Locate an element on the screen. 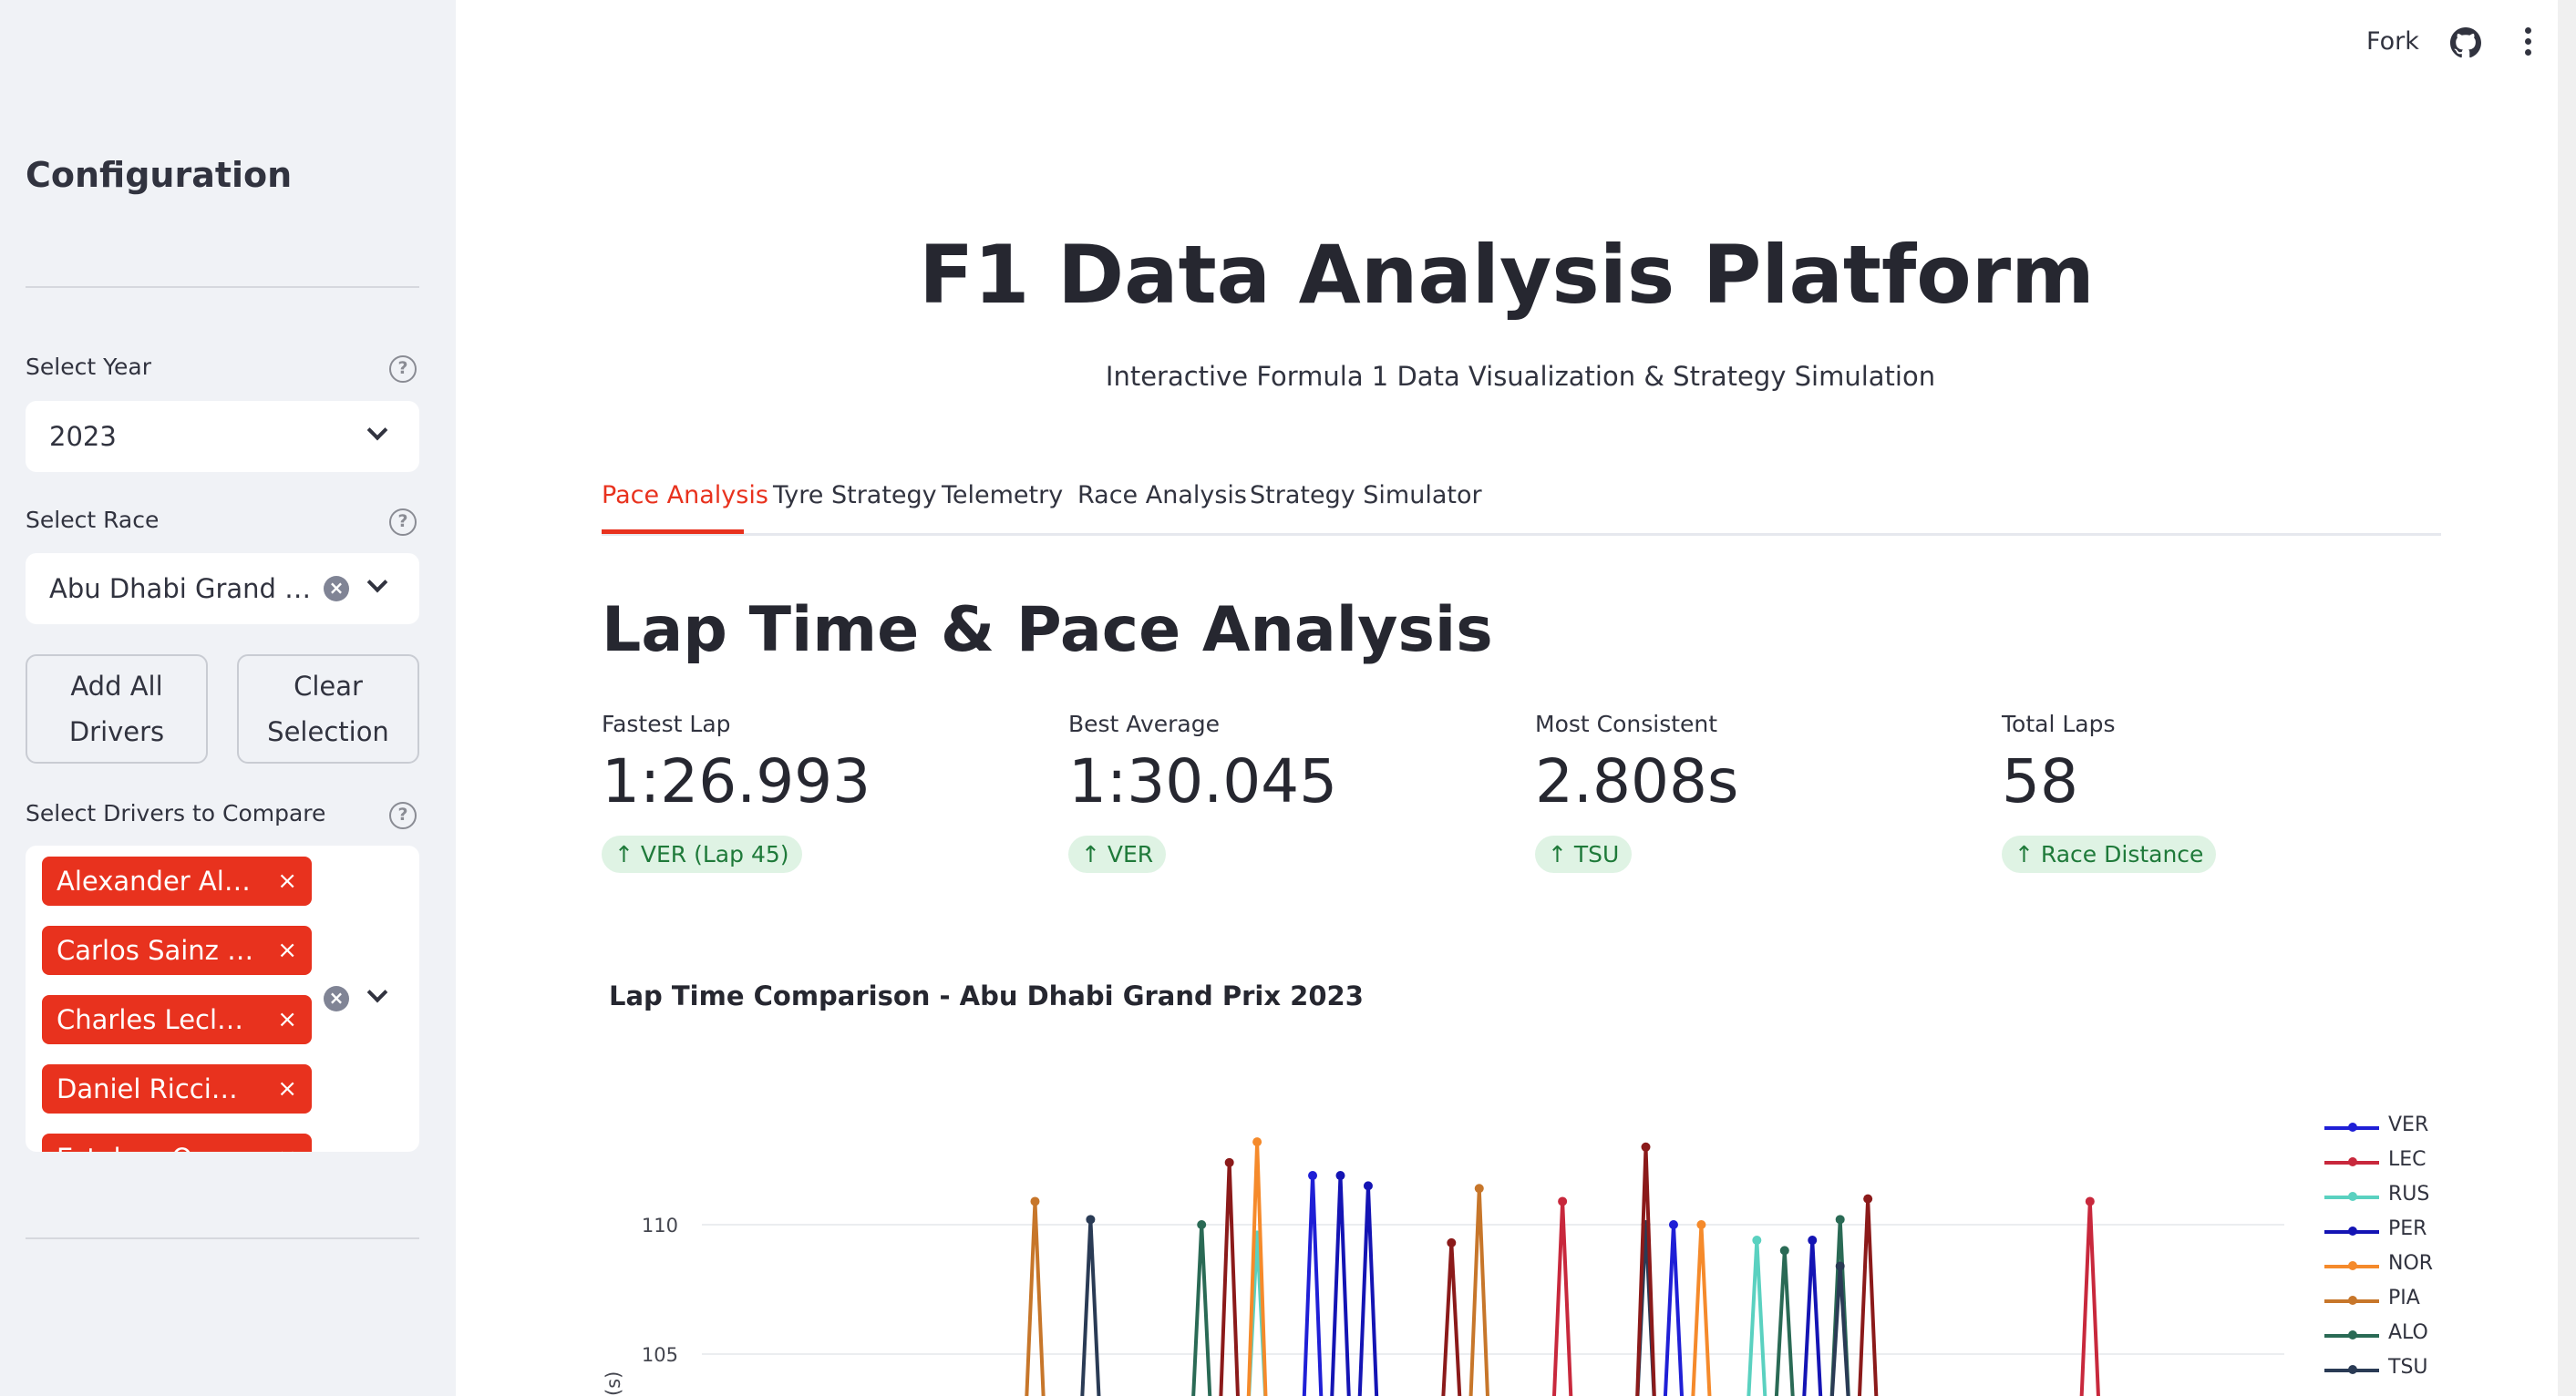  driver-tag: Carlos Sainz … × is located at coordinates (177, 951).